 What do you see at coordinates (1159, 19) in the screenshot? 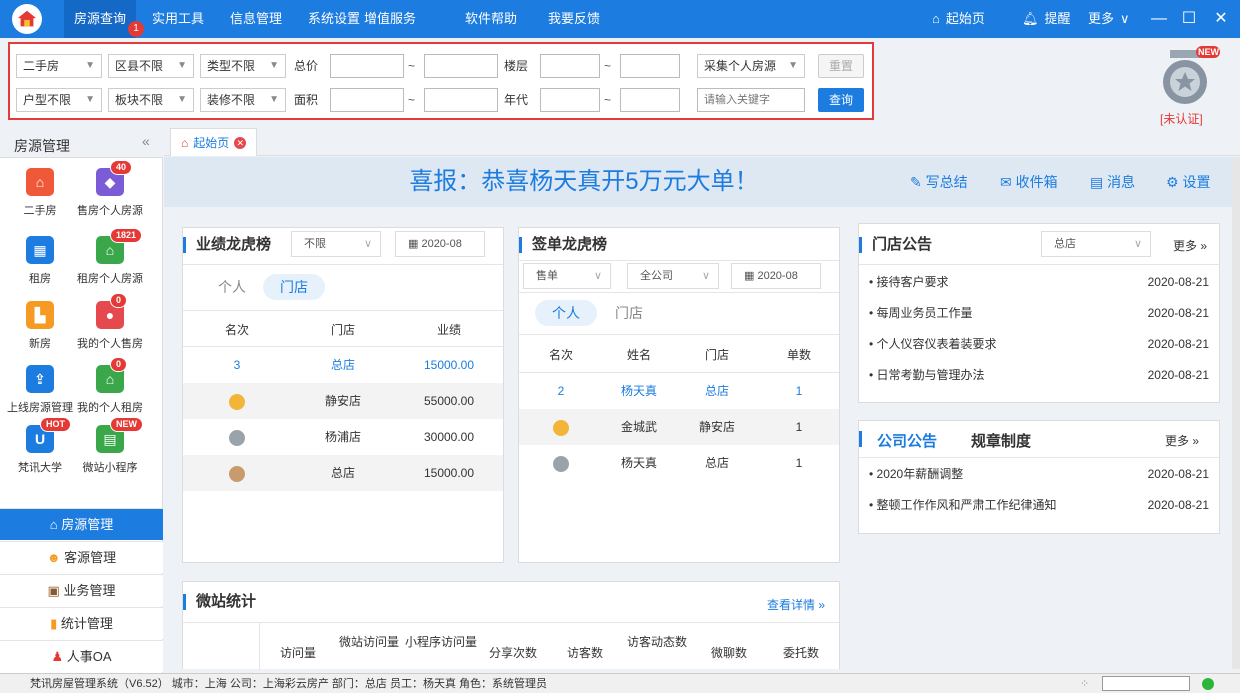
I see `minimize-icon: —` at bounding box center [1159, 19].